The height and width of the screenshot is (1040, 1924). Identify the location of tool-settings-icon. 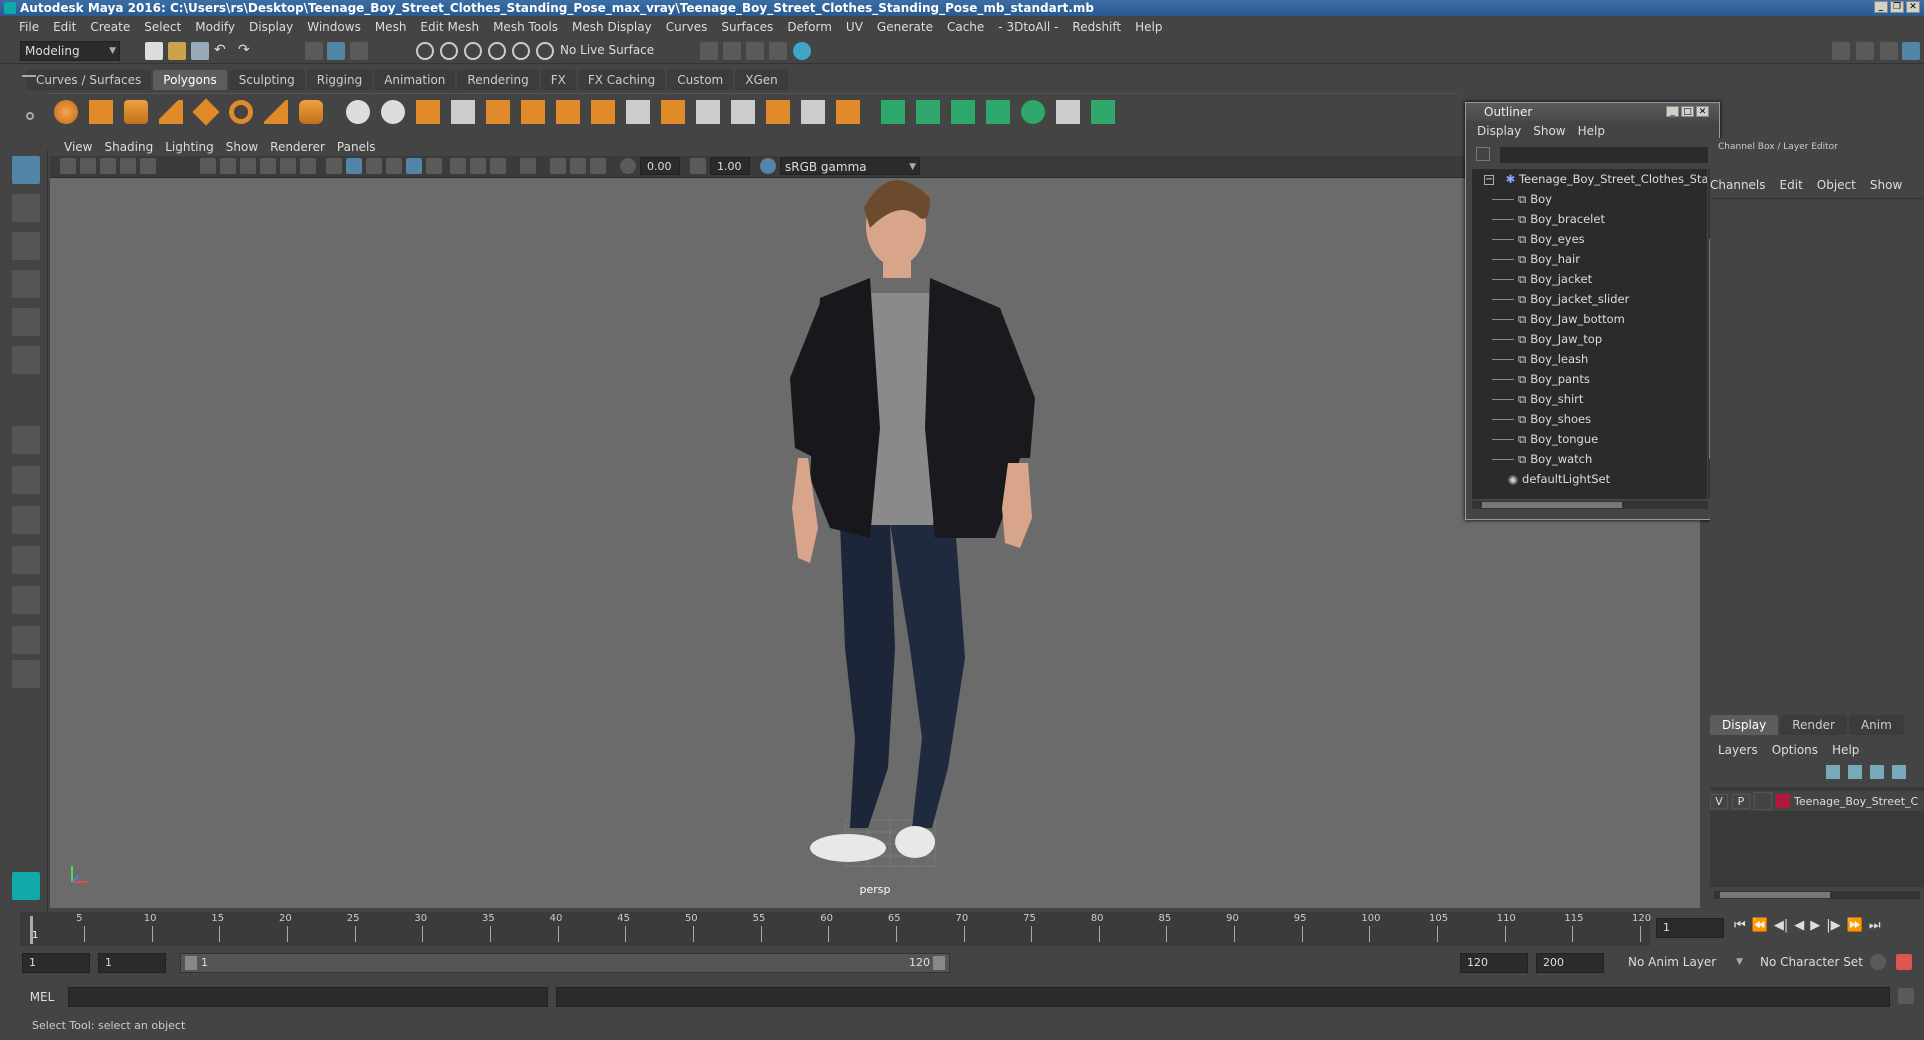
(1889, 51).